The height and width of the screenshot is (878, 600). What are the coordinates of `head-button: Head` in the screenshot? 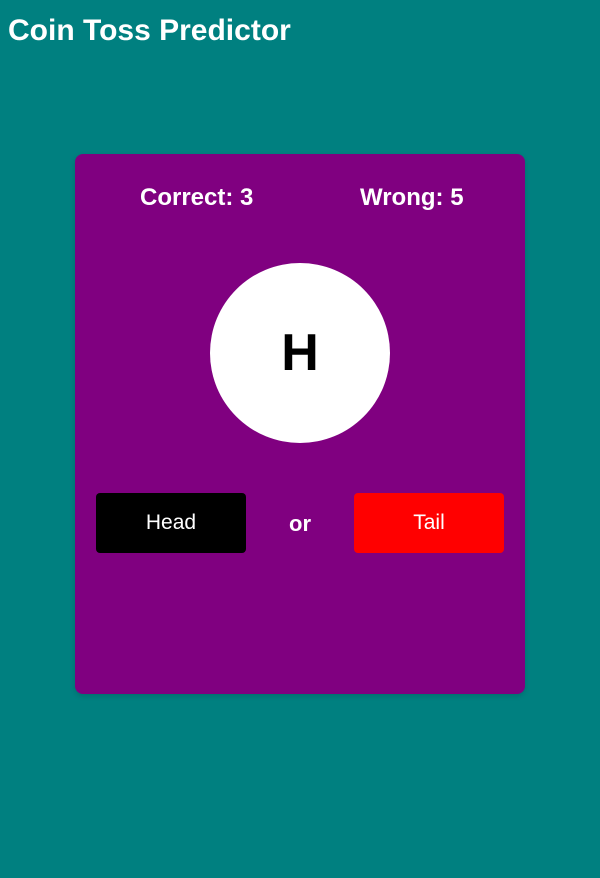 It's located at (171, 523).